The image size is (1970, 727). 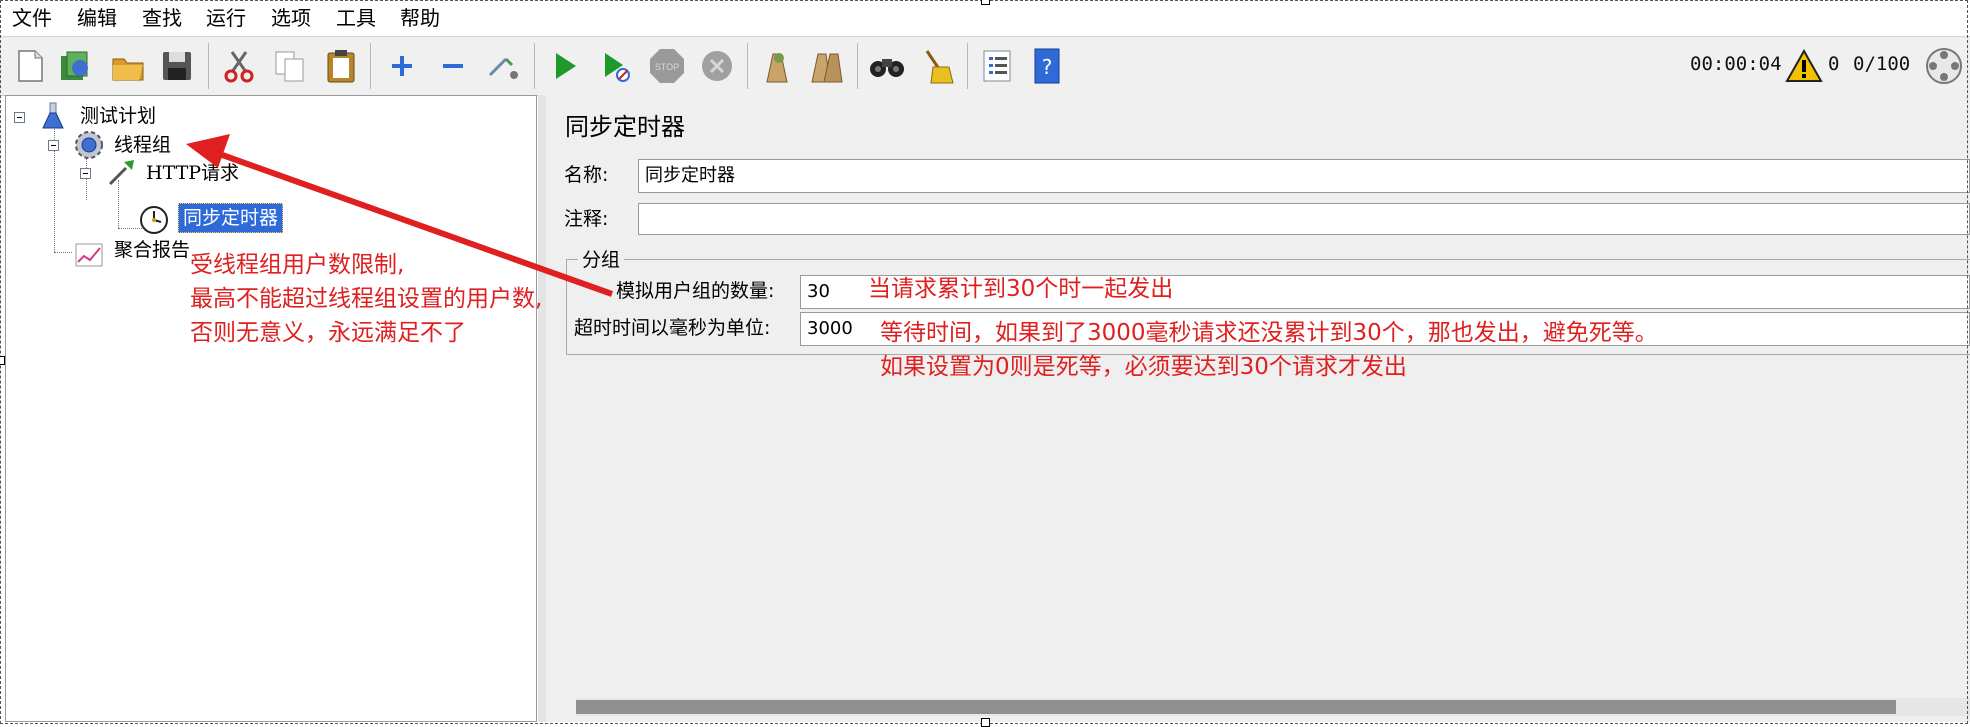 What do you see at coordinates (128, 66) in the screenshot?
I see `open-icon` at bounding box center [128, 66].